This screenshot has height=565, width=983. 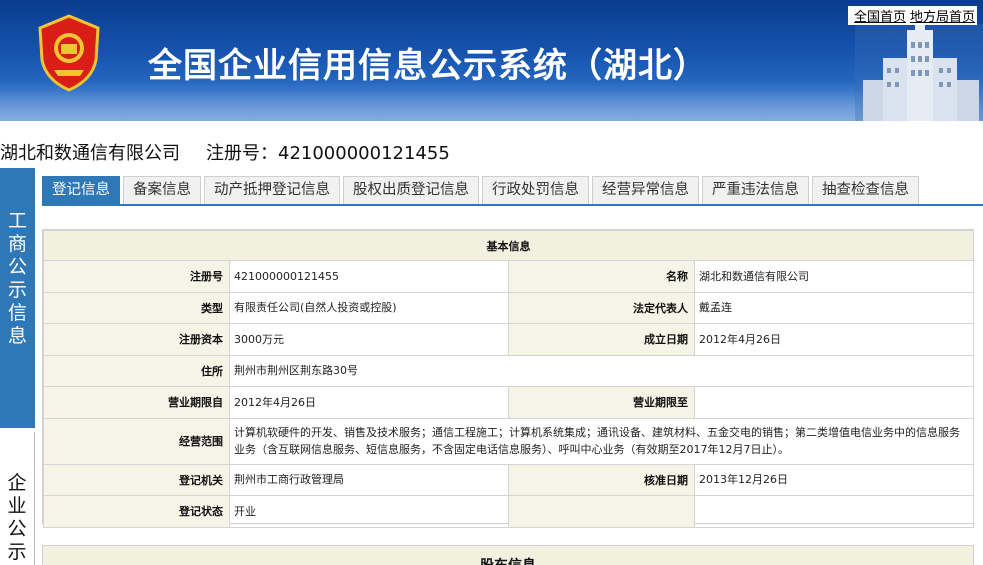 I want to click on table-row: 登记状态 开业, so click(x=508, y=511).